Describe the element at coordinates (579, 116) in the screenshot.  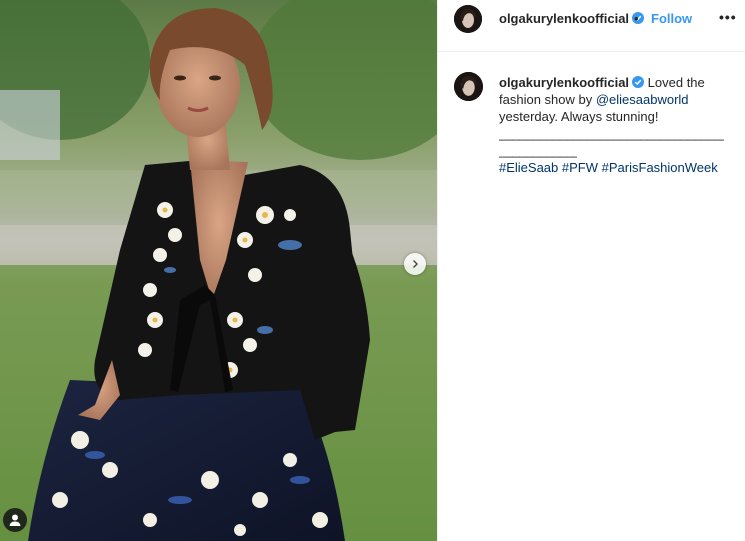
I see `caption-body-end: yesterday. Always stunning!` at that location.